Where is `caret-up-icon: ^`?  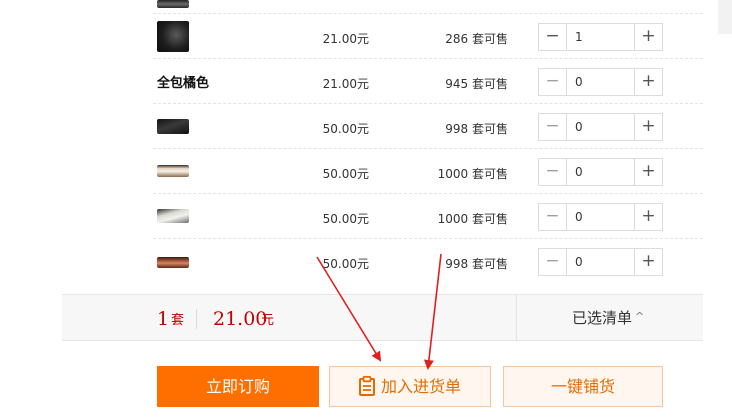 caret-up-icon: ^ is located at coordinates (639, 317).